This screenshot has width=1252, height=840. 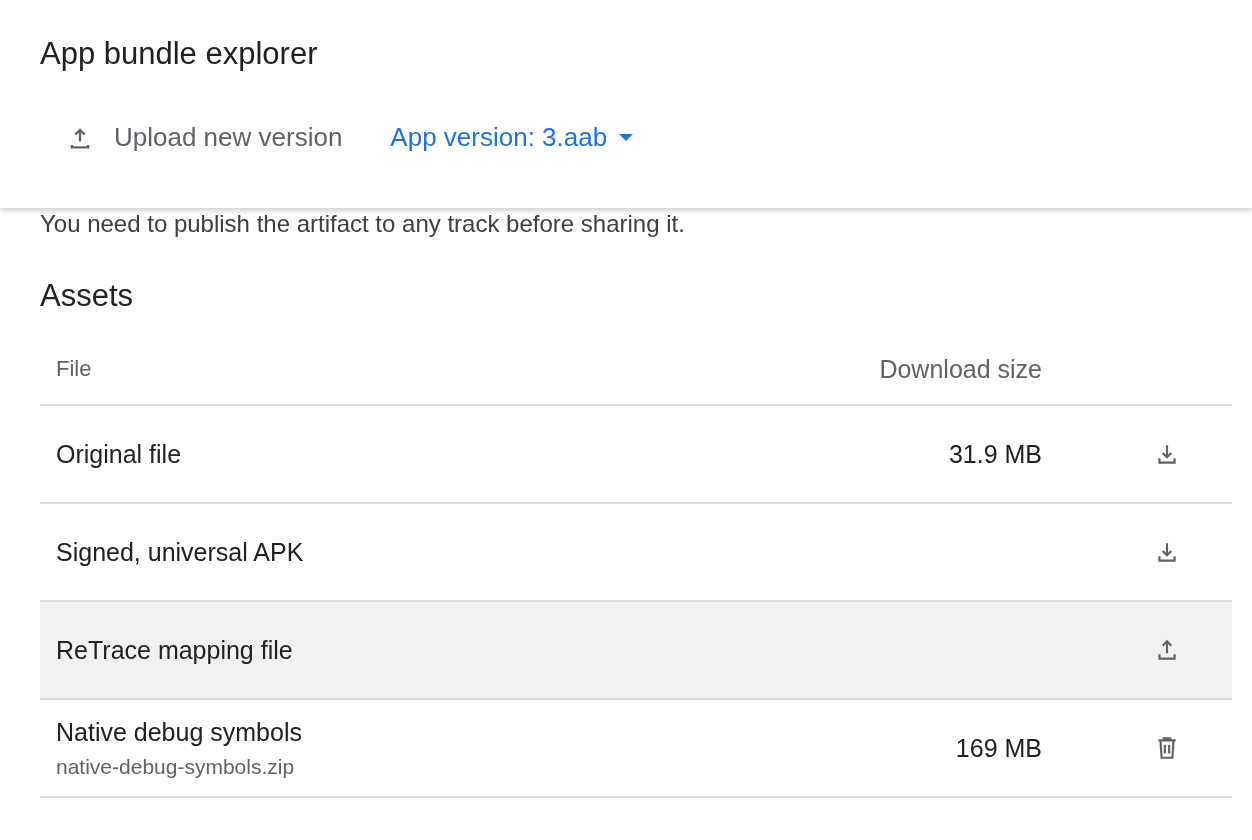 What do you see at coordinates (175, 650) in the screenshot?
I see `file-name: ReTrace mapping file` at bounding box center [175, 650].